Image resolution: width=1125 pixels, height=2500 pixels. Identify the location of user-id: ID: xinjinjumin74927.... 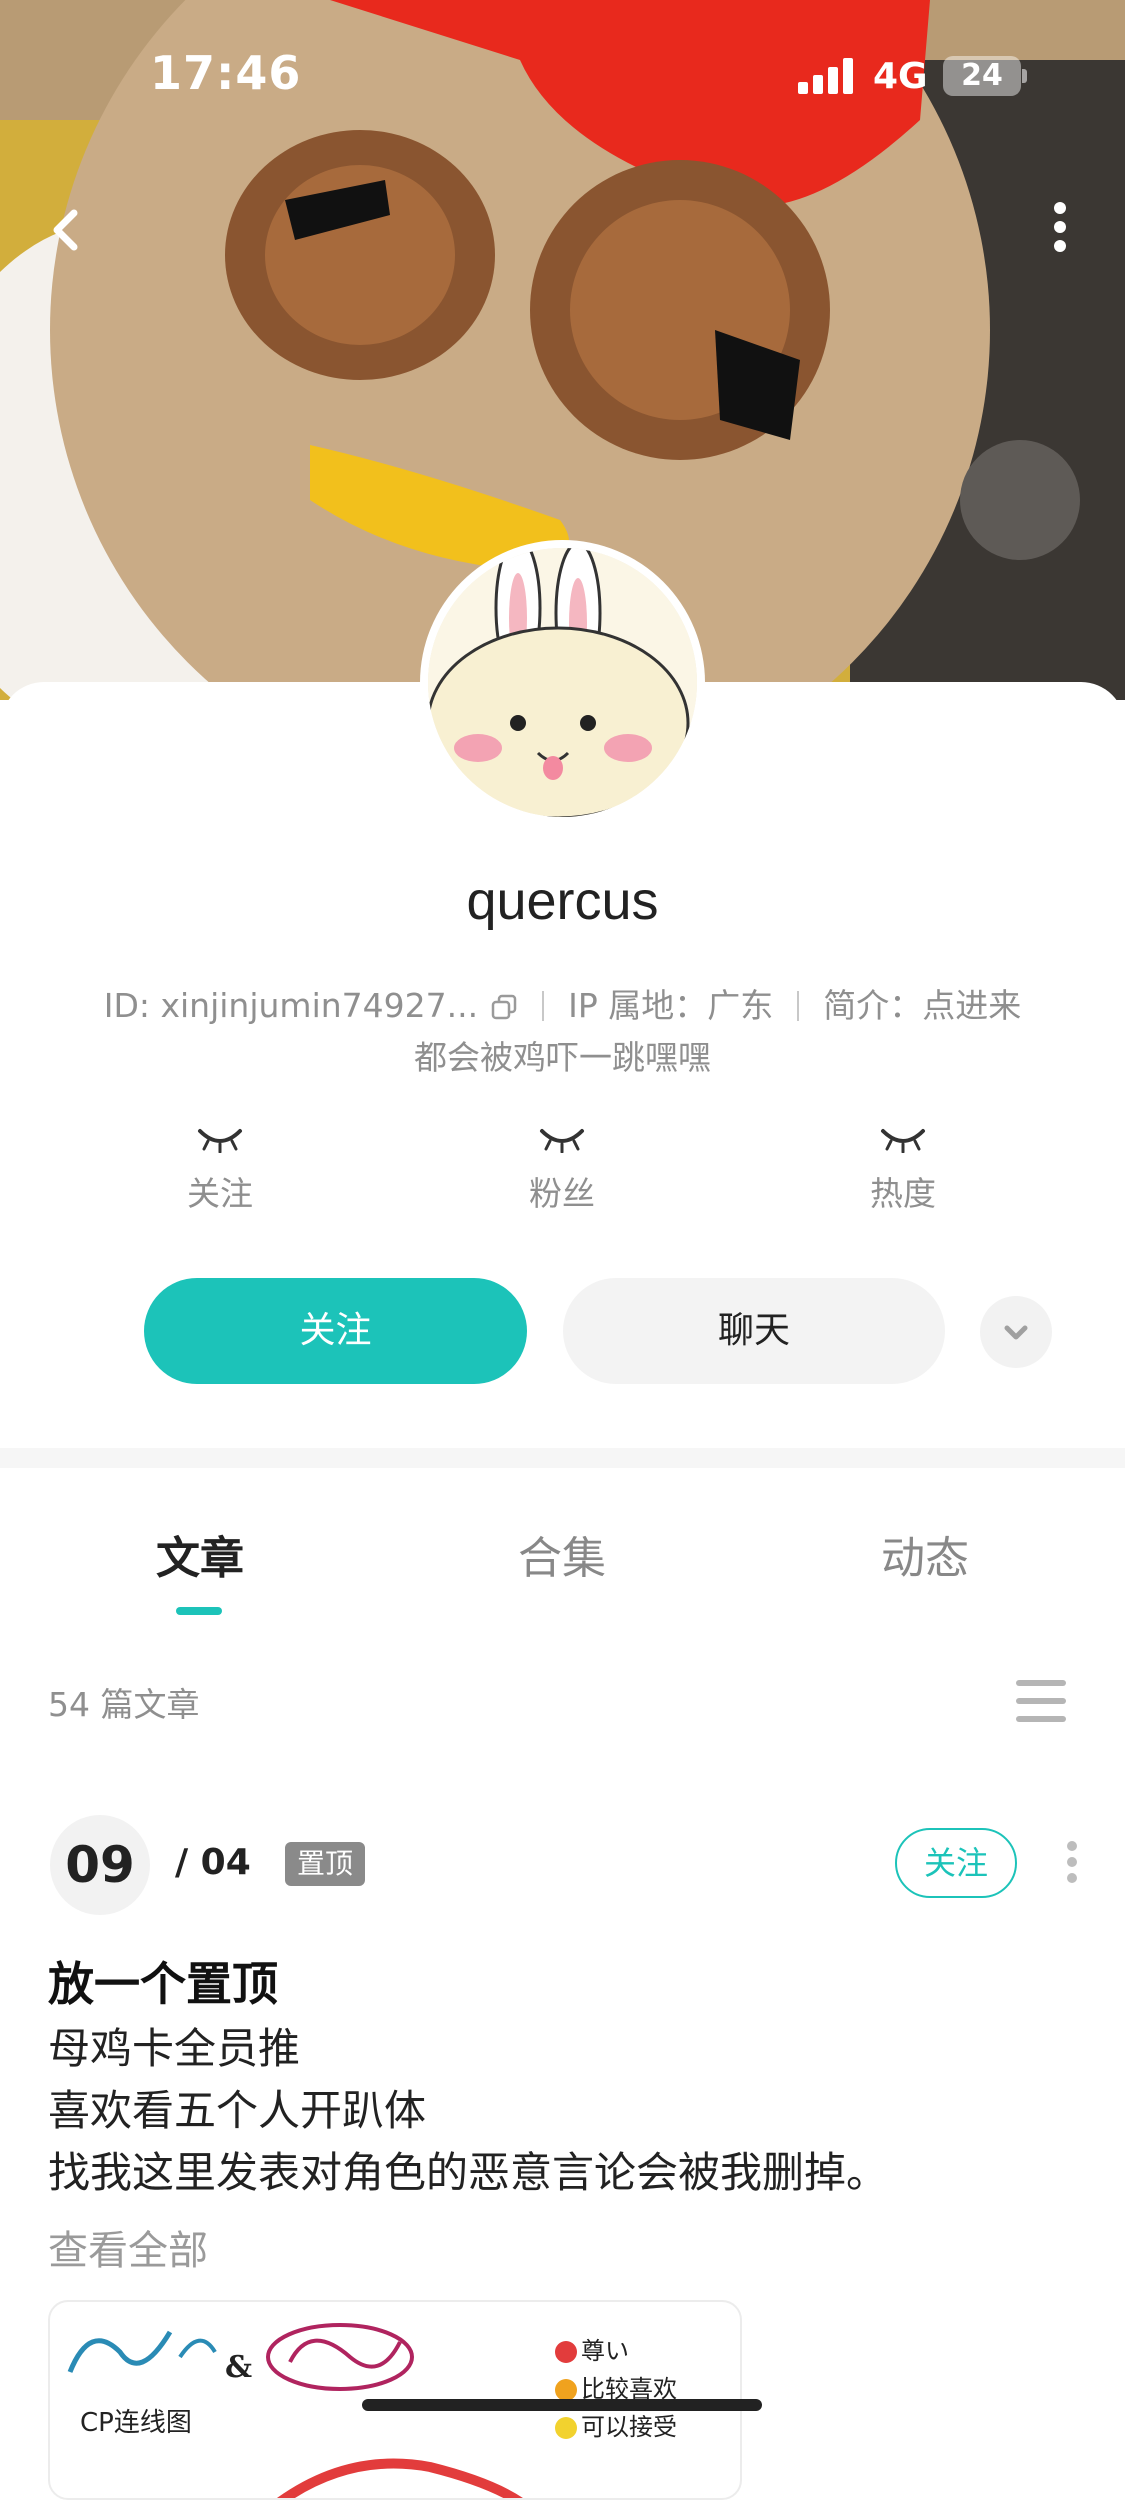
(291, 1005).